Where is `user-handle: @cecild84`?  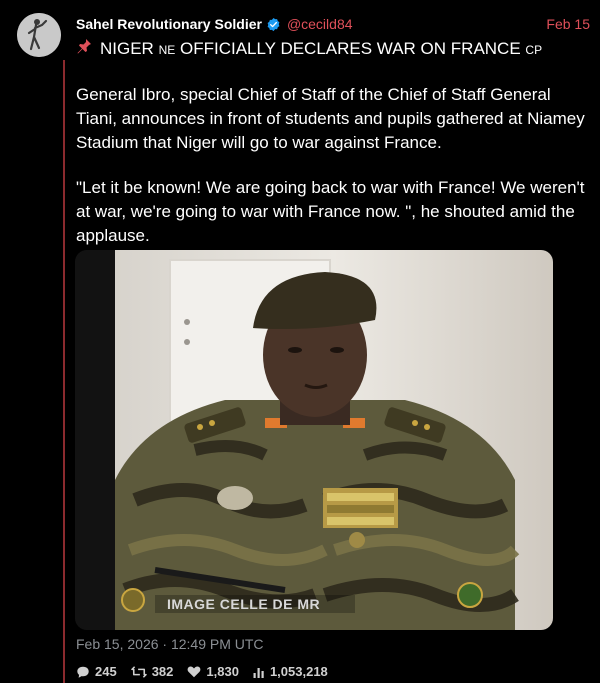
user-handle: @cecild84 is located at coordinates (320, 24).